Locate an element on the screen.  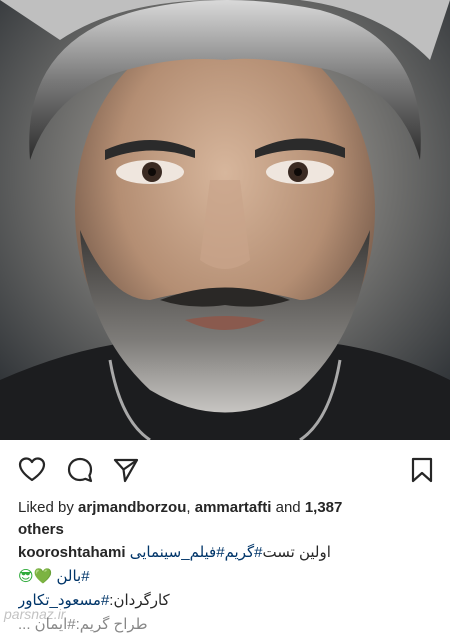
caption-line-3: کارگردان:#مسعود_تکاور is located at coordinates (228, 601).